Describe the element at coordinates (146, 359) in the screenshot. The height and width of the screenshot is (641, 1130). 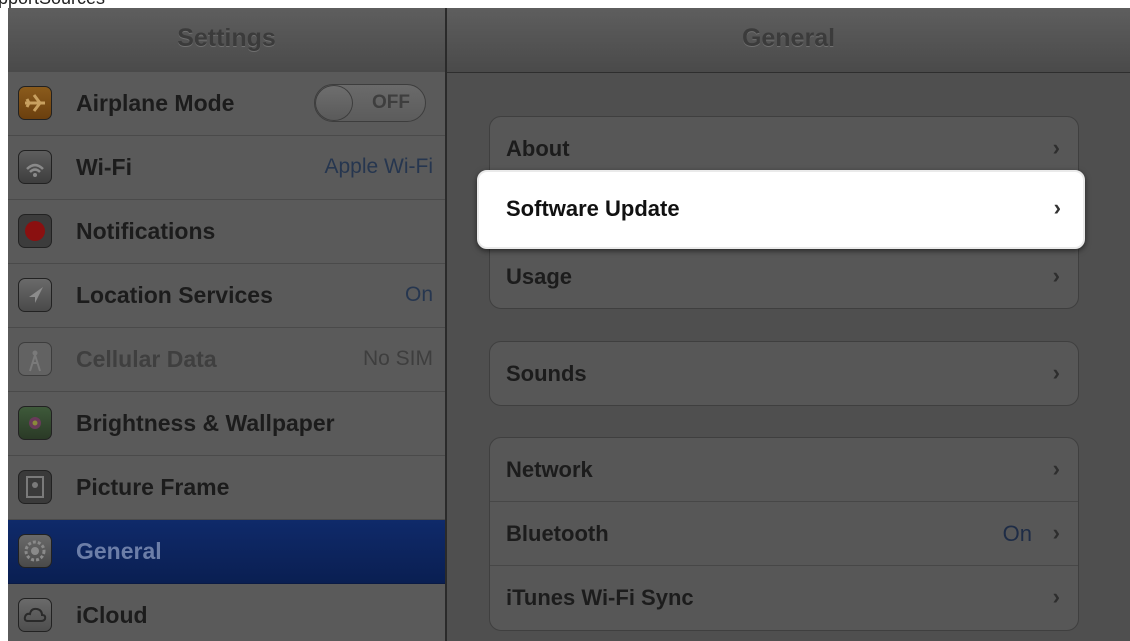
I see `cellular-data-label: Cellular Data` at that location.